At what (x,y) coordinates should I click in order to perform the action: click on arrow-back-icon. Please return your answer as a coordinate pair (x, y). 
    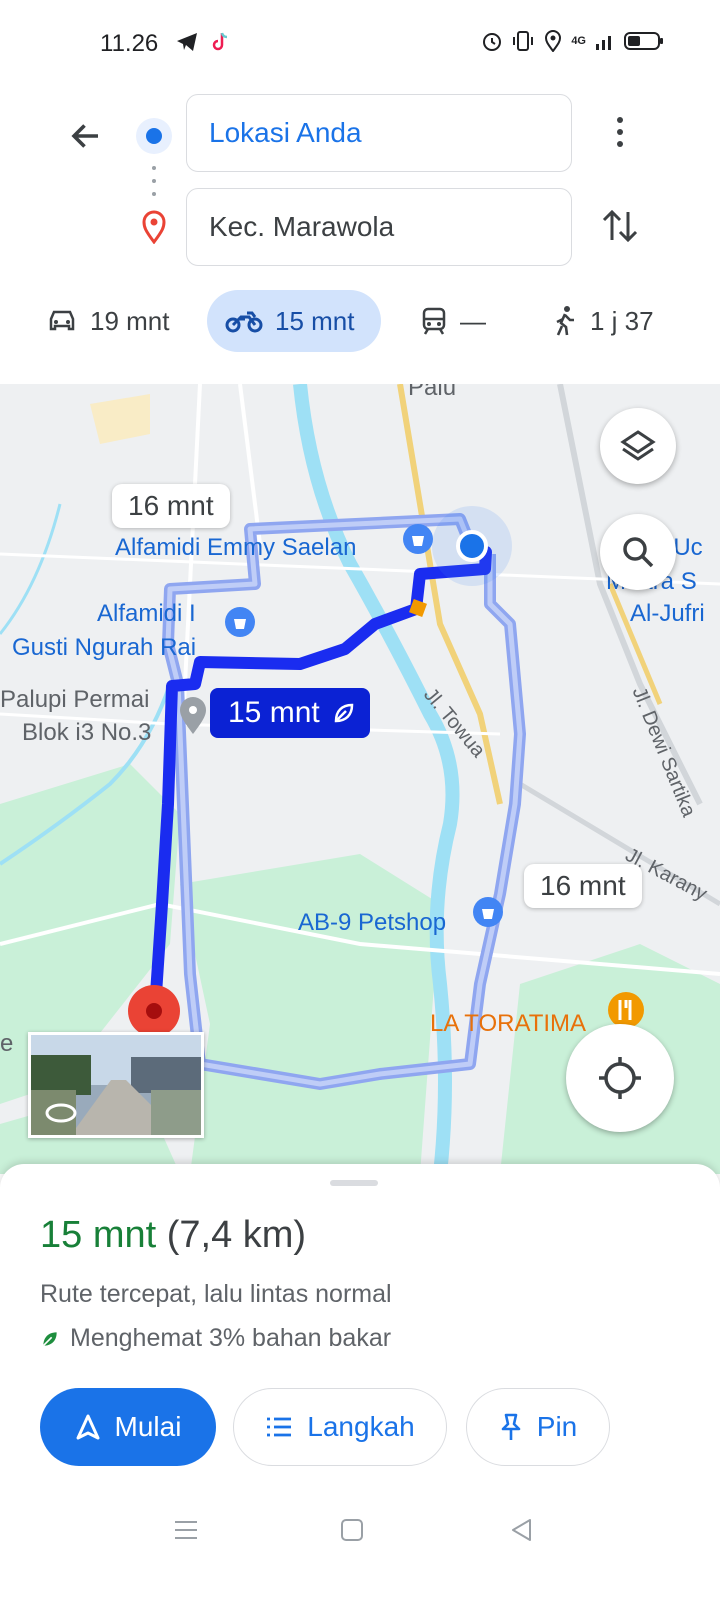
    Looking at the image, I should click on (84, 136).